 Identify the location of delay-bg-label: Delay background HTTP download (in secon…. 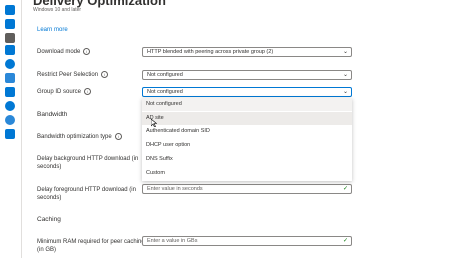
(88, 163).